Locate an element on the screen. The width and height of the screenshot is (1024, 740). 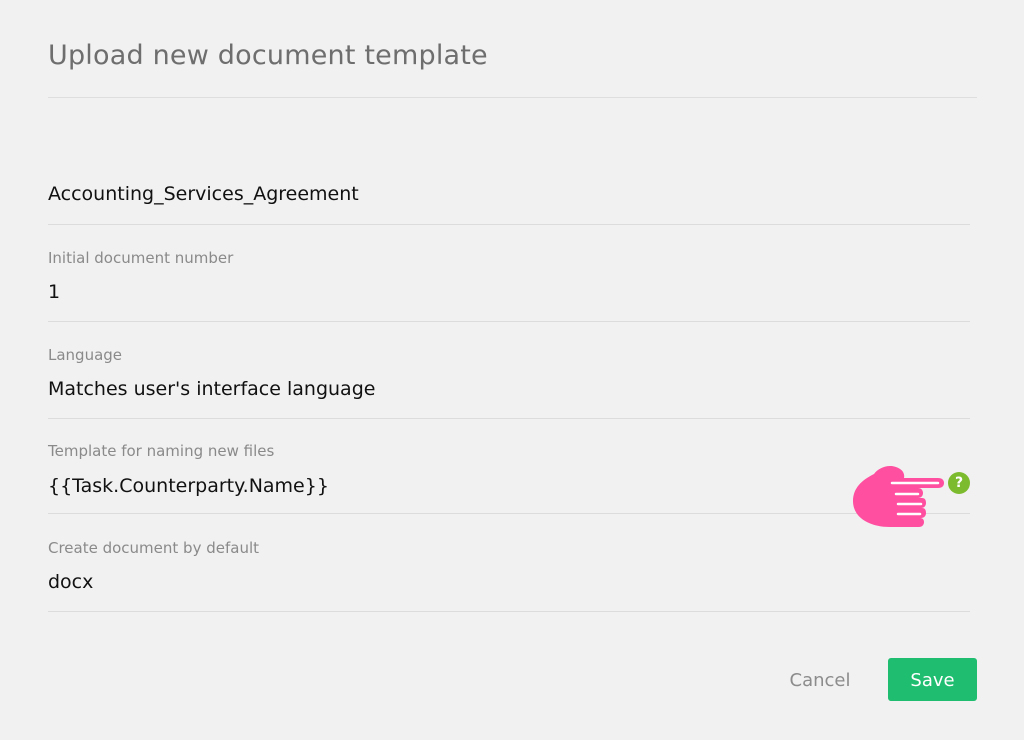
language-label: Language is located at coordinates (85, 355).